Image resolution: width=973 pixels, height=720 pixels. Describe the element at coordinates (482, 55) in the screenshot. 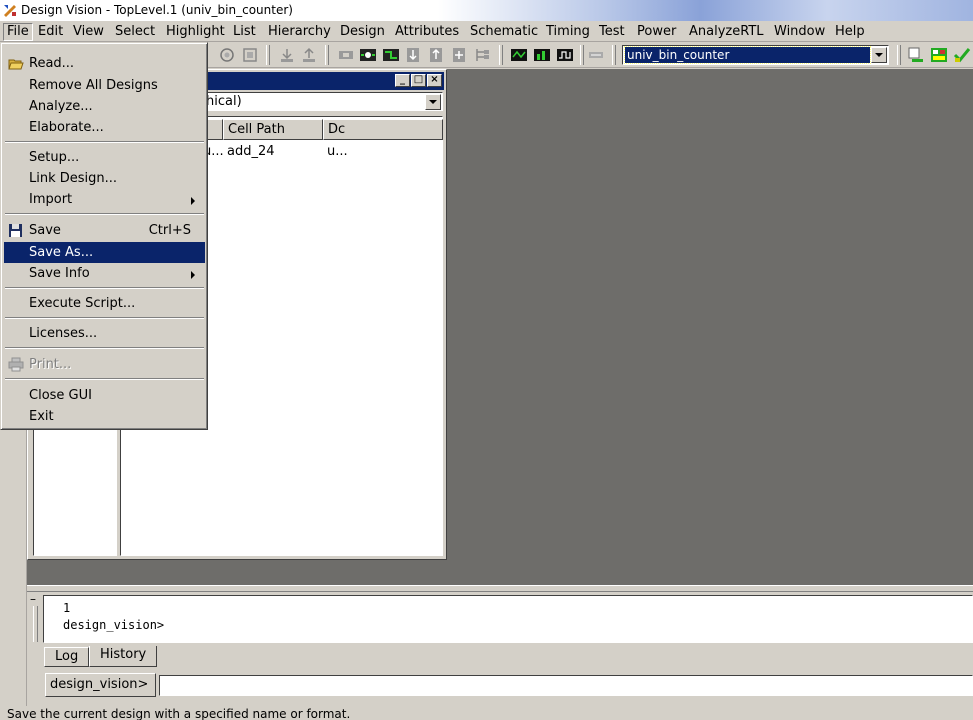

I see `hierarchy-tree-icon` at that location.